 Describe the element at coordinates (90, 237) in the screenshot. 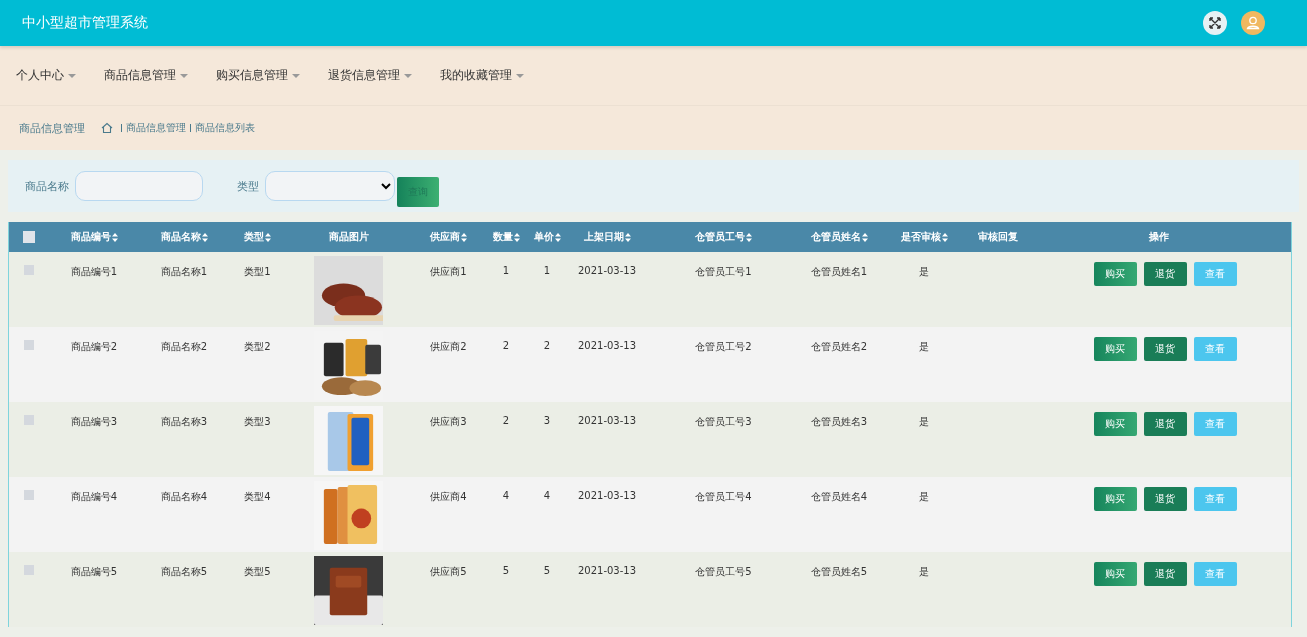

I see `column-header: 商品编号` at that location.